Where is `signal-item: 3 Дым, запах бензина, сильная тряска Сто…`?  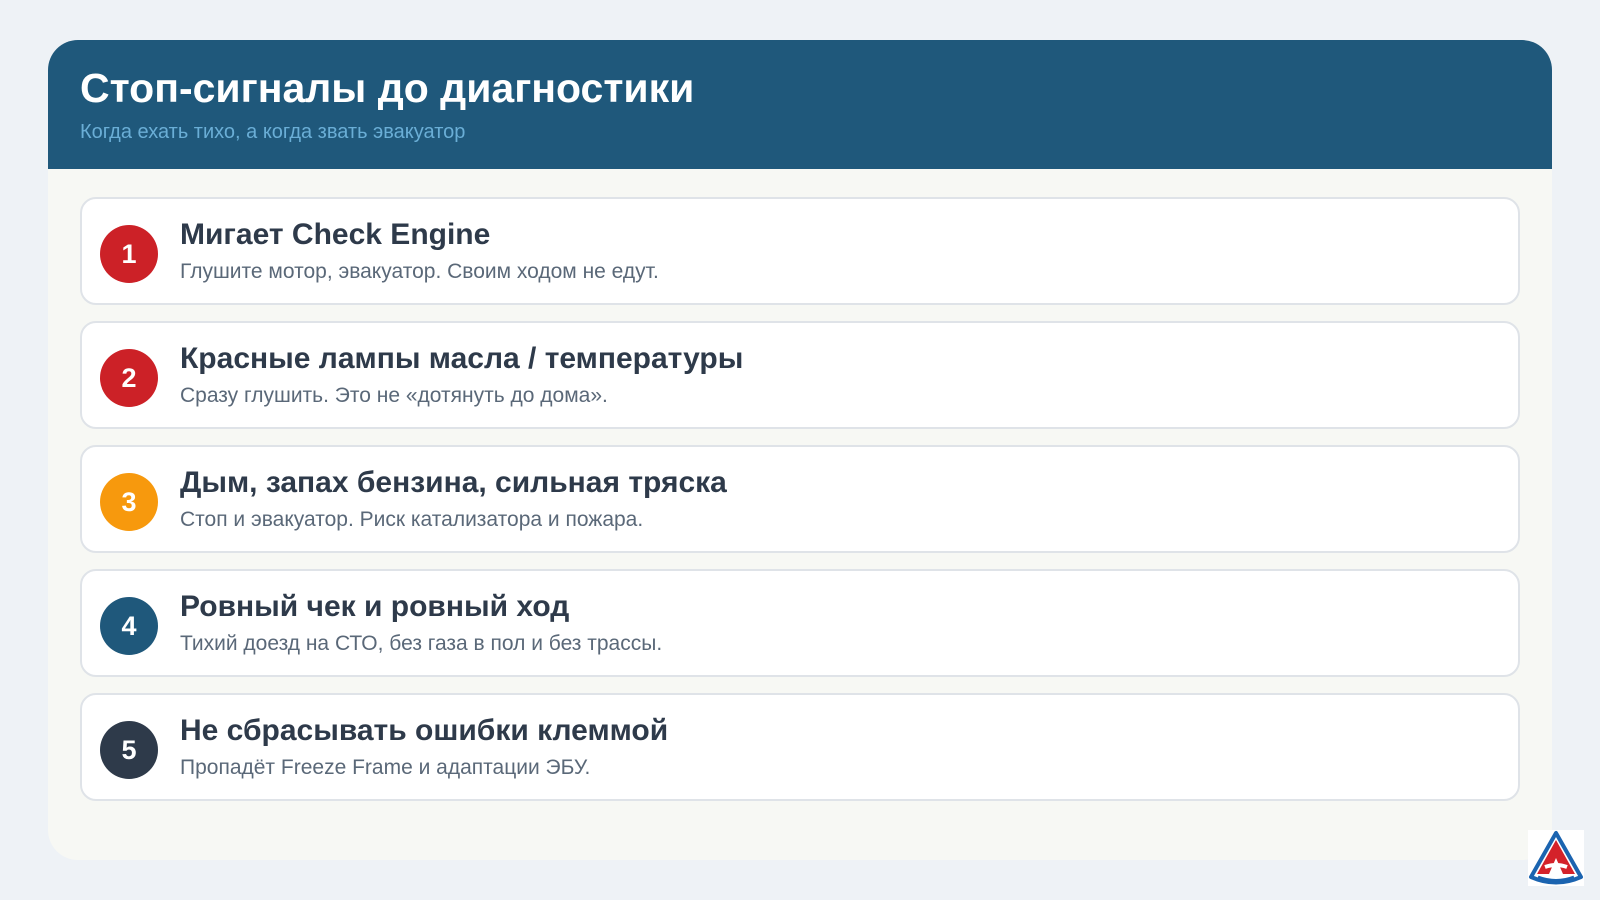
signal-item: 3 Дым, запах бензина, сильная тряска Сто… is located at coordinates (800, 499).